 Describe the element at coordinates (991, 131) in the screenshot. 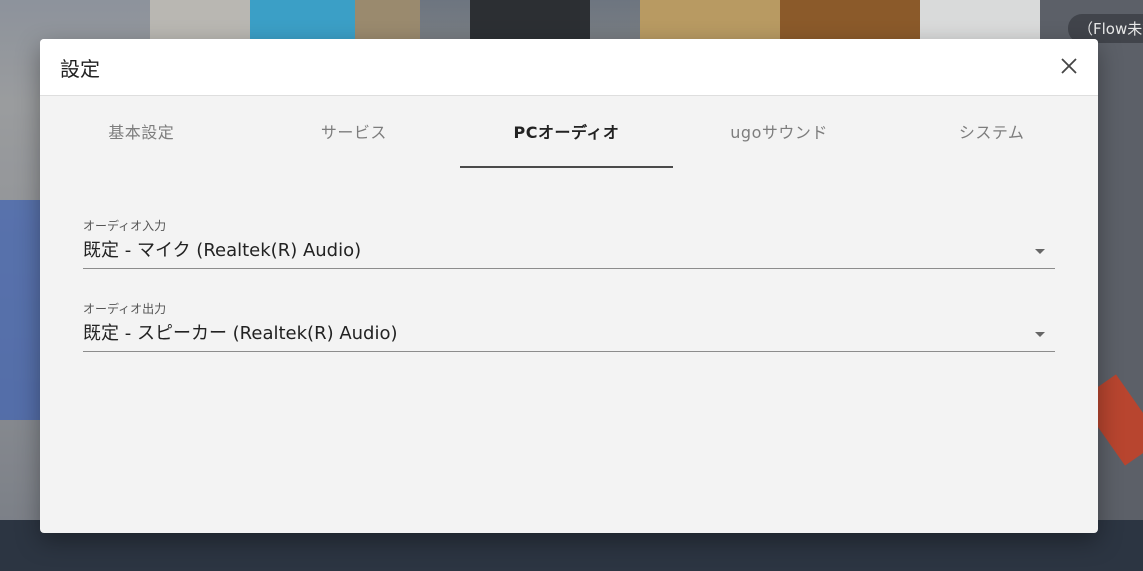

I see `tab-system: システム` at that location.